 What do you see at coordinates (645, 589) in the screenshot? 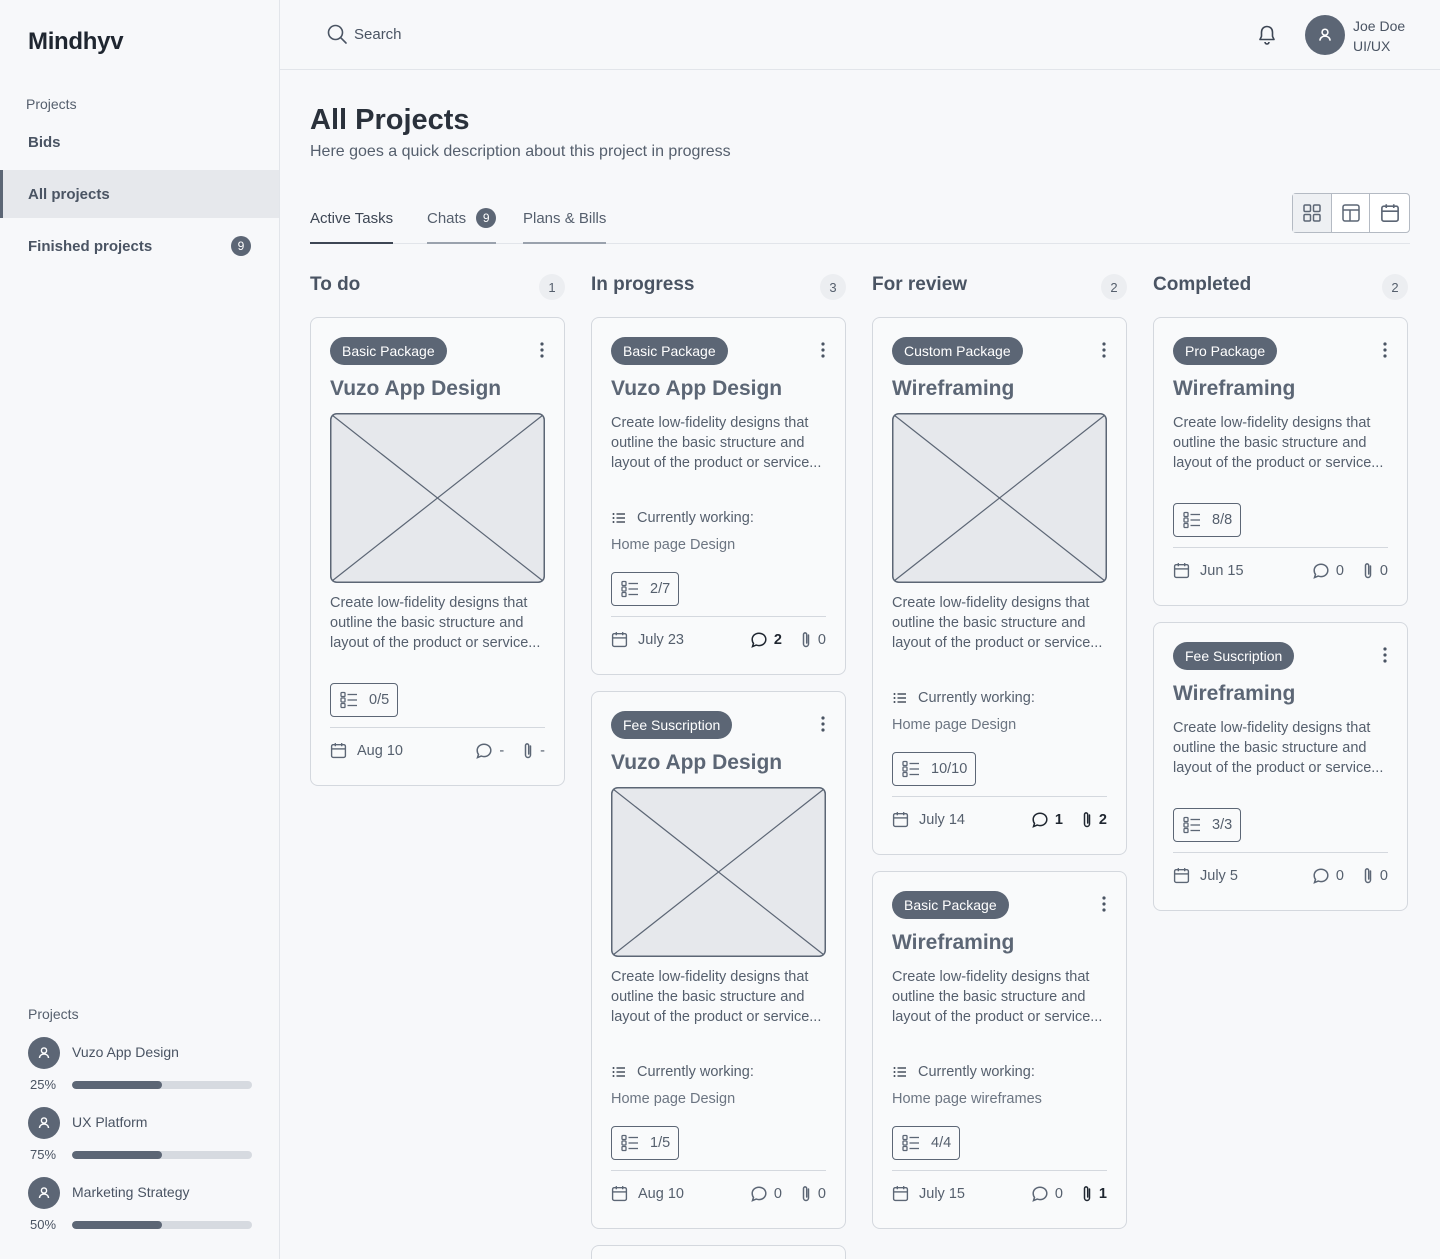
I see `checklist-progress: 2/7` at bounding box center [645, 589].